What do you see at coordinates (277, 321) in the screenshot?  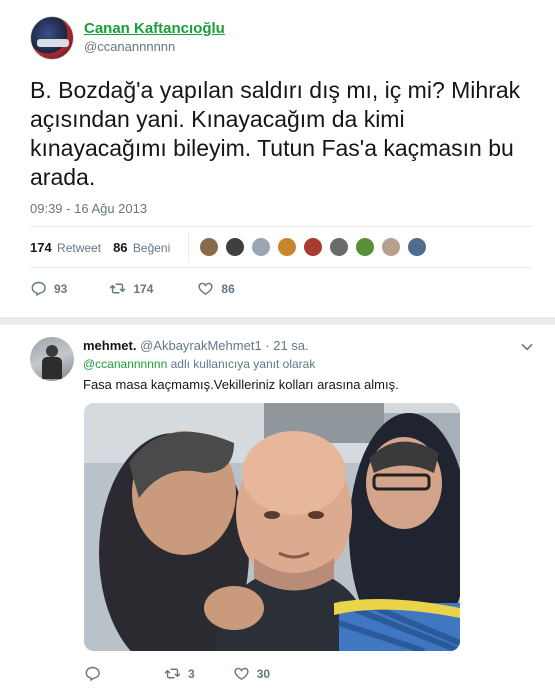 I see `section-divider` at bounding box center [277, 321].